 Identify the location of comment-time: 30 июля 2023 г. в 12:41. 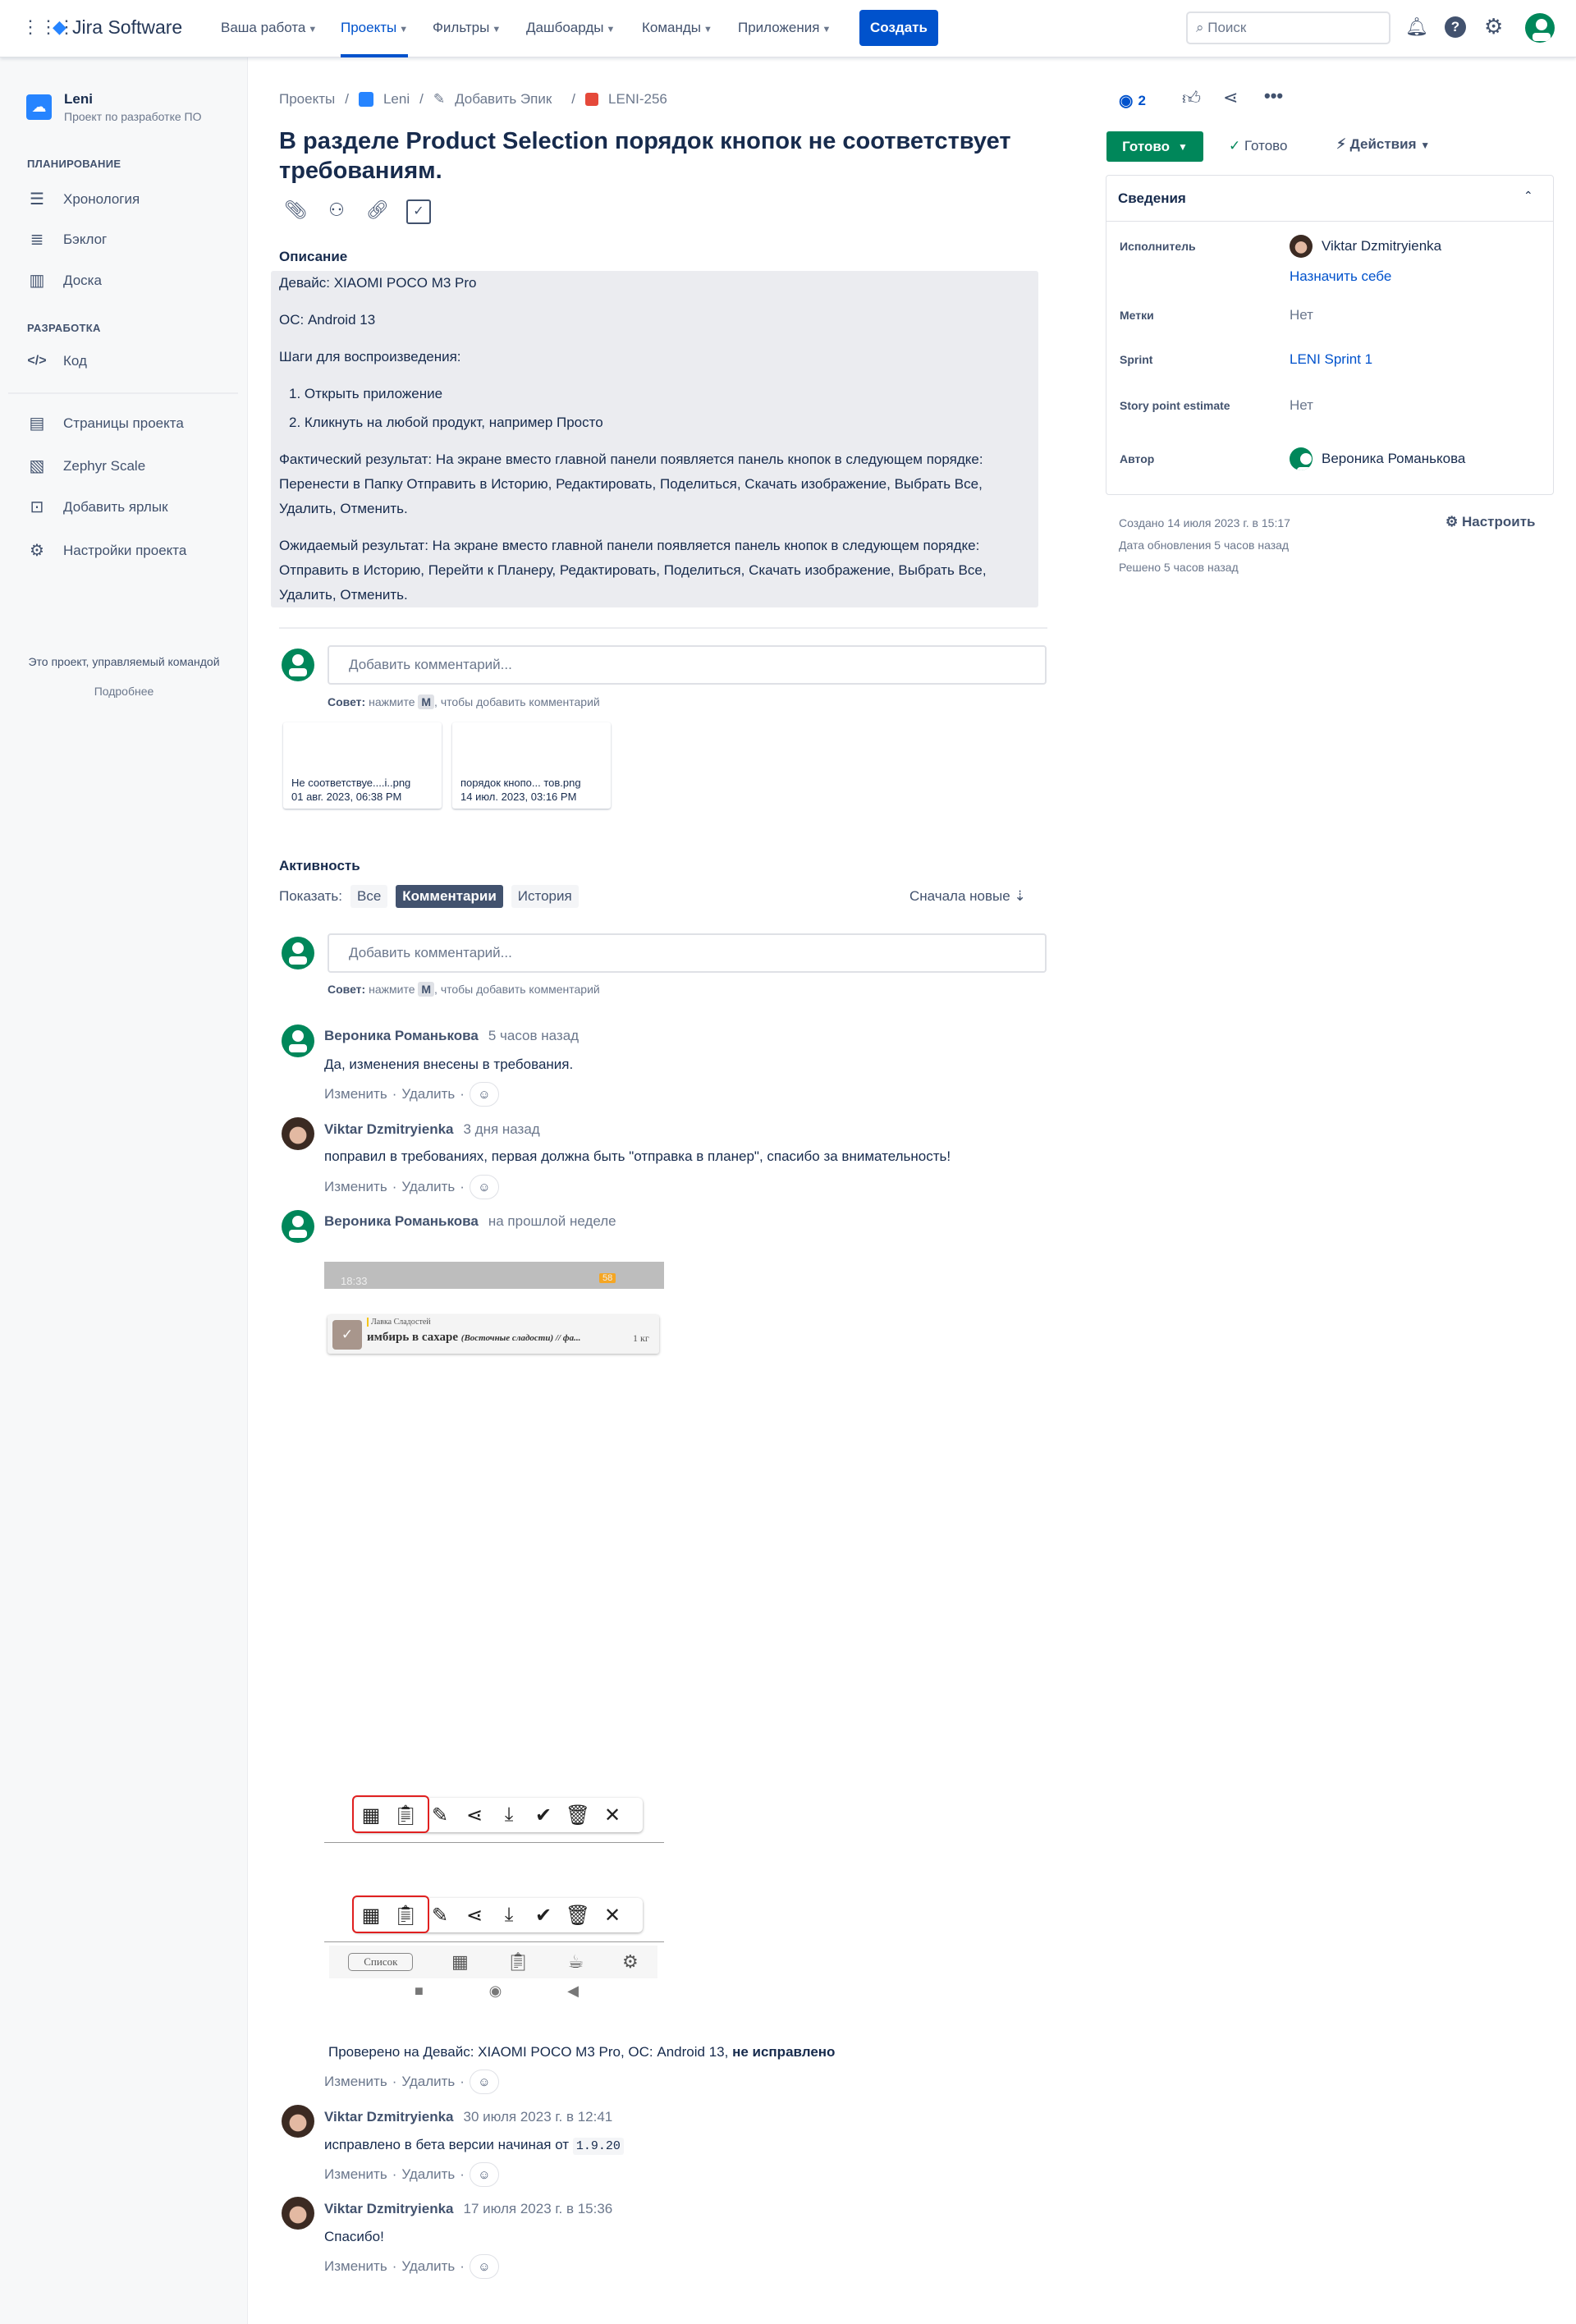
(537, 2117).